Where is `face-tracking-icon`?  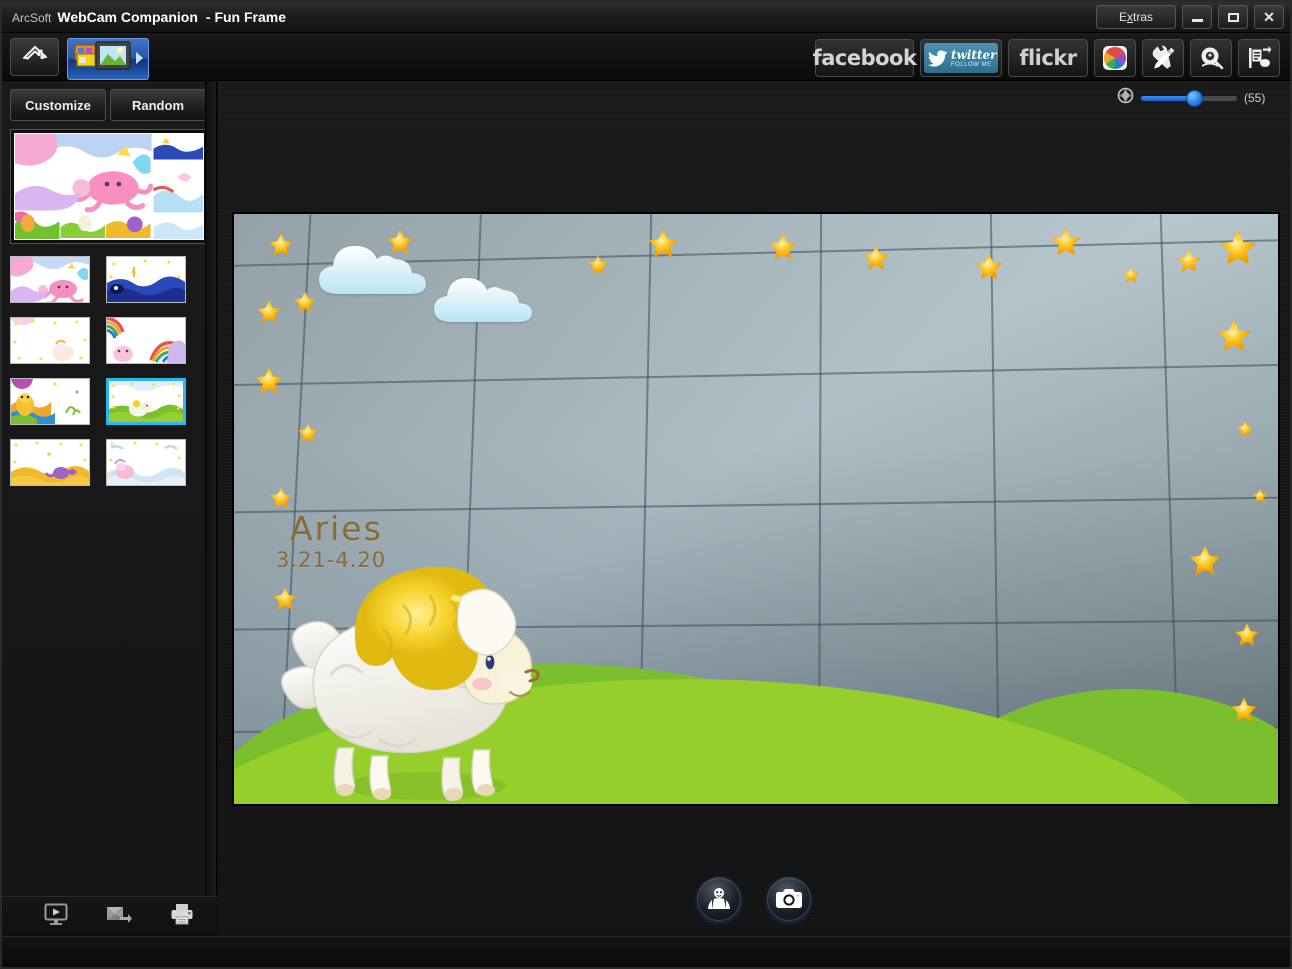
face-tracking-icon is located at coordinates (719, 898).